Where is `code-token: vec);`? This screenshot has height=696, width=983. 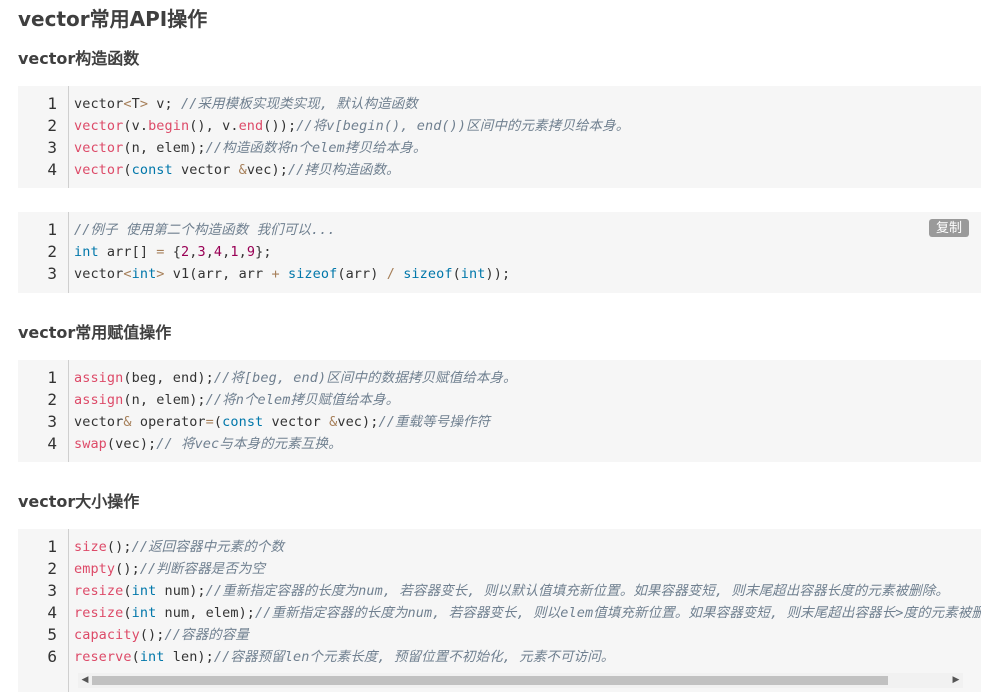
code-token: vec); is located at coordinates (267, 170).